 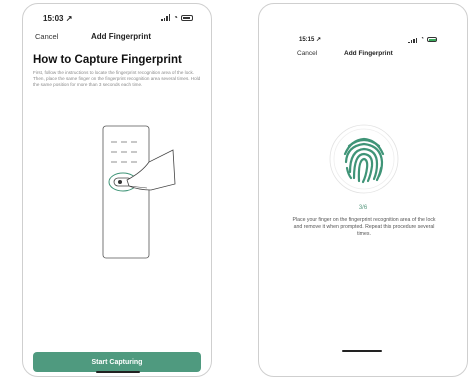 What do you see at coordinates (310, 40) in the screenshot?
I see `status-time: 15:15 ↗` at bounding box center [310, 40].